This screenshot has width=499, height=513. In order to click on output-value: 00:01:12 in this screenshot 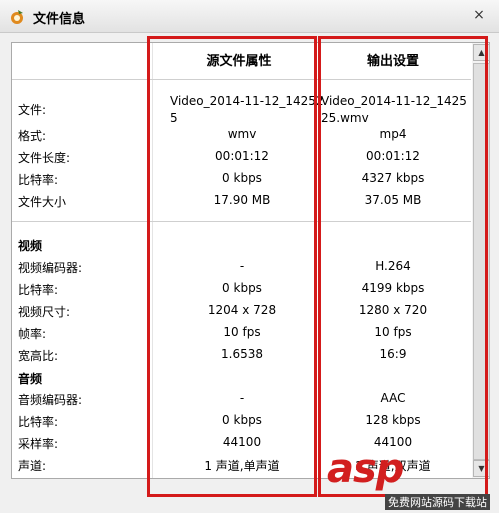, I will do `click(393, 156)`.